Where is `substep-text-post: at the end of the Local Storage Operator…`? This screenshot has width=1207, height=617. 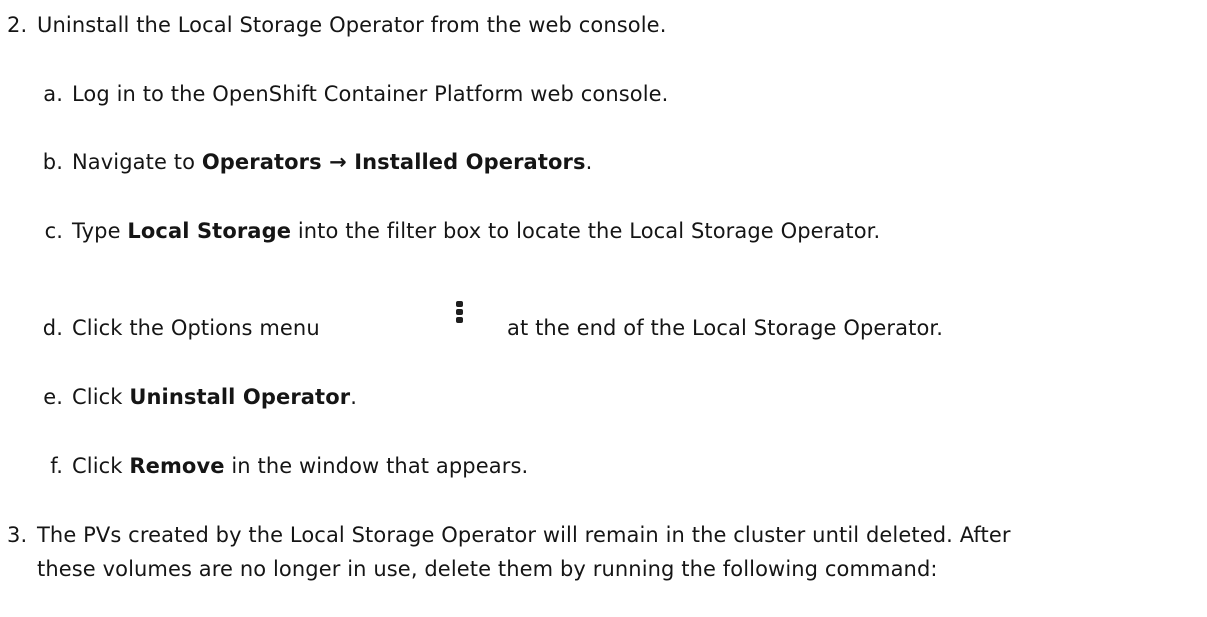
substep-text-post: at the end of the Local Storage Operator… is located at coordinates (725, 328).